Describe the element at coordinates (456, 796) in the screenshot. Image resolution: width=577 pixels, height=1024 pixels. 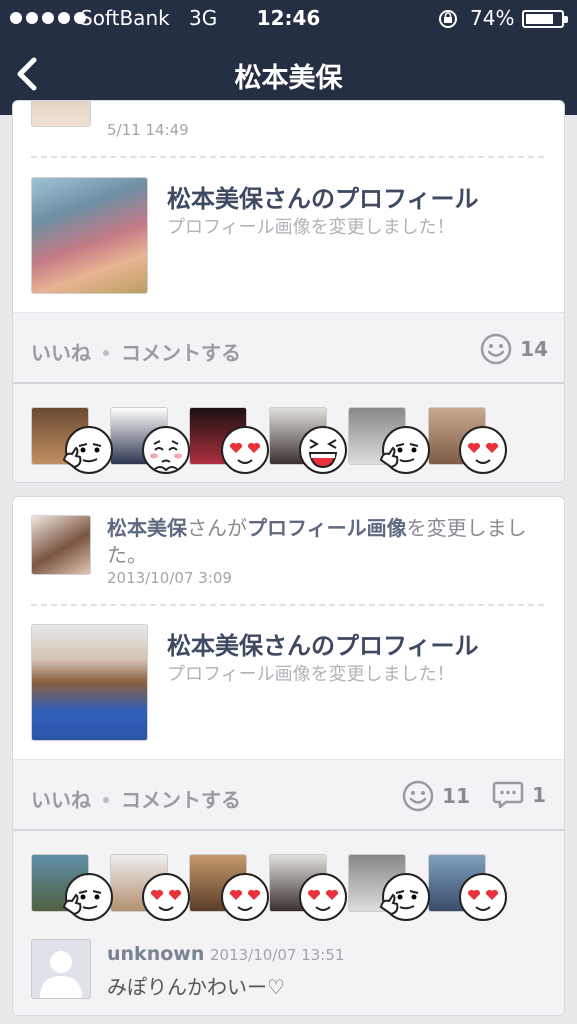
I see `like-count: 11` at that location.